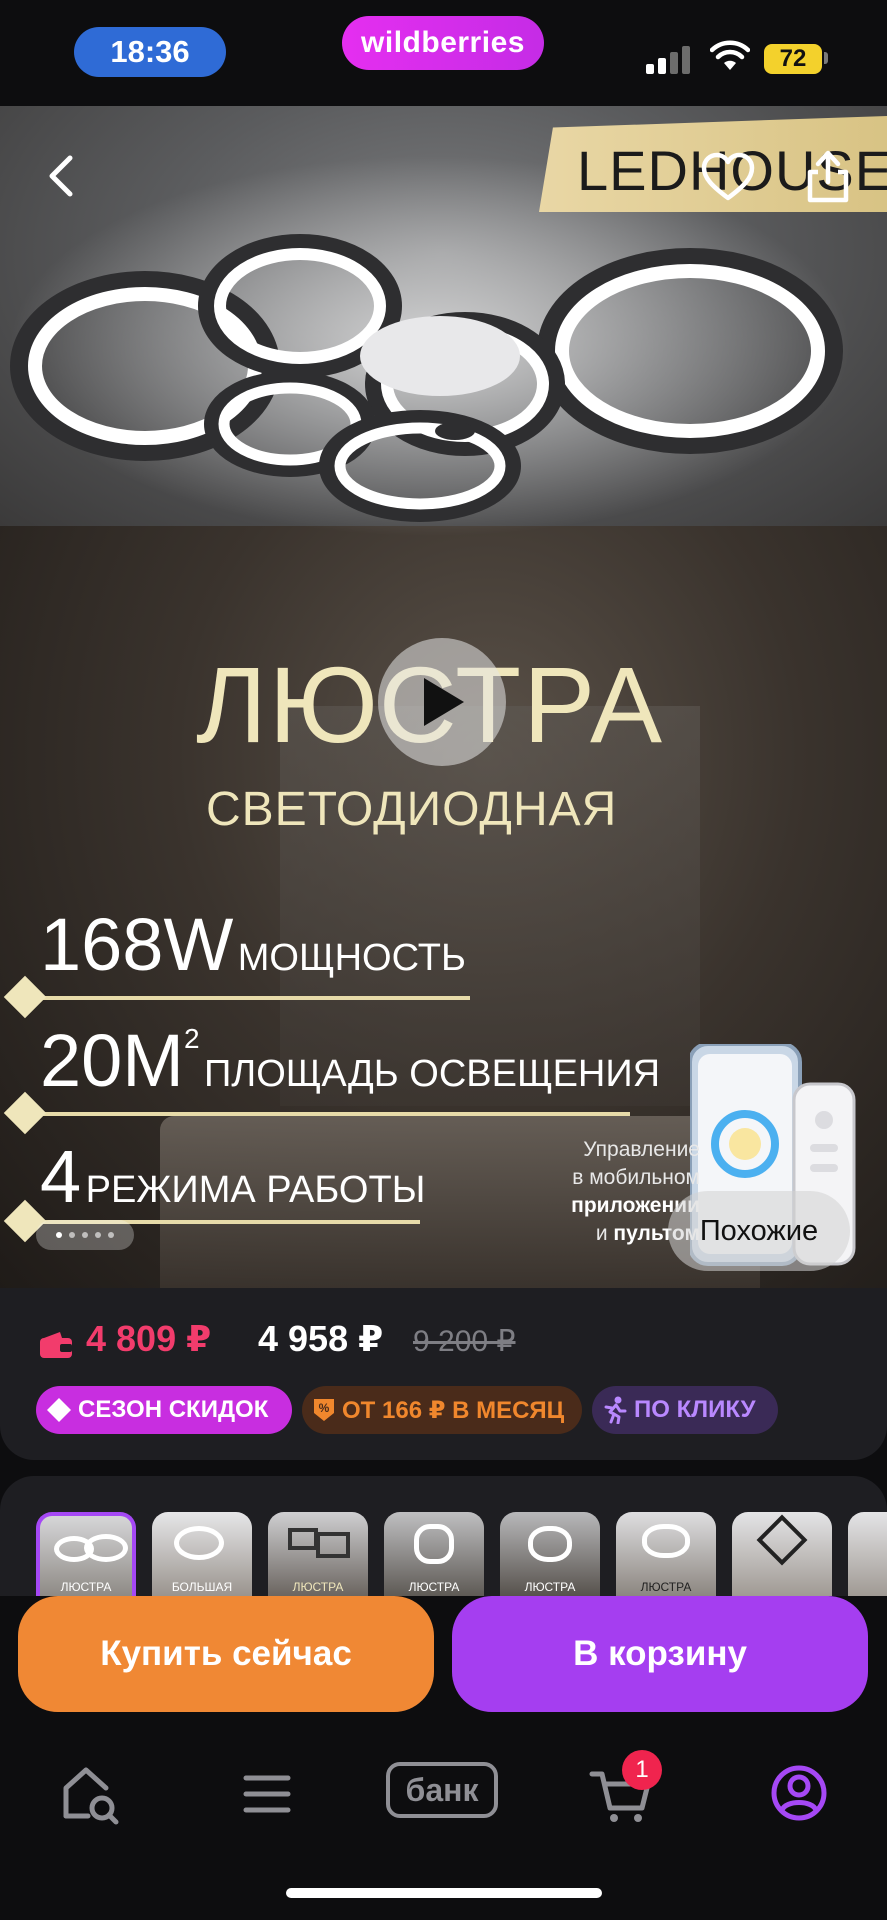 The height and width of the screenshot is (1920, 887). What do you see at coordinates (173, 1409) in the screenshot?
I see `badge-season-sale-label: СЕЗОН СКИДОК` at bounding box center [173, 1409].